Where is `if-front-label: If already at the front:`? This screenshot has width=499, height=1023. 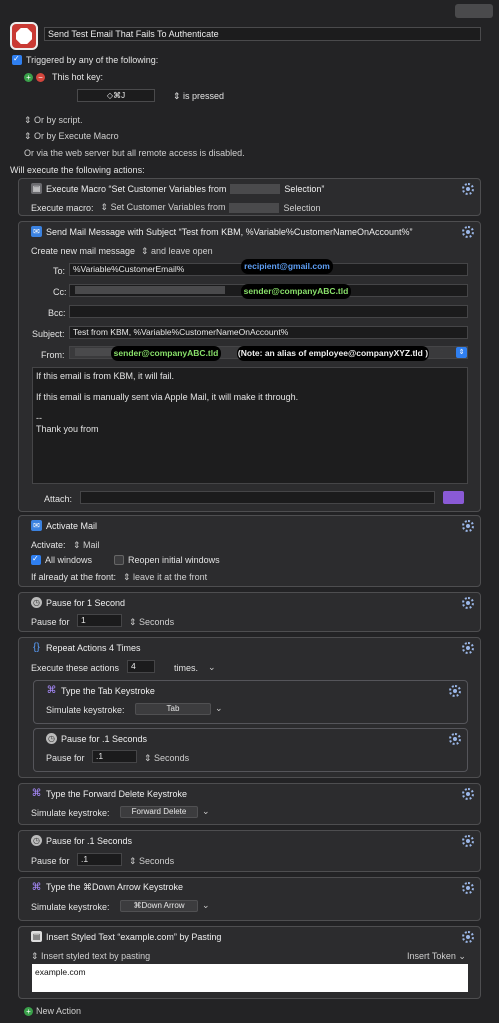 if-front-label: If already at the front: is located at coordinates (74, 577).